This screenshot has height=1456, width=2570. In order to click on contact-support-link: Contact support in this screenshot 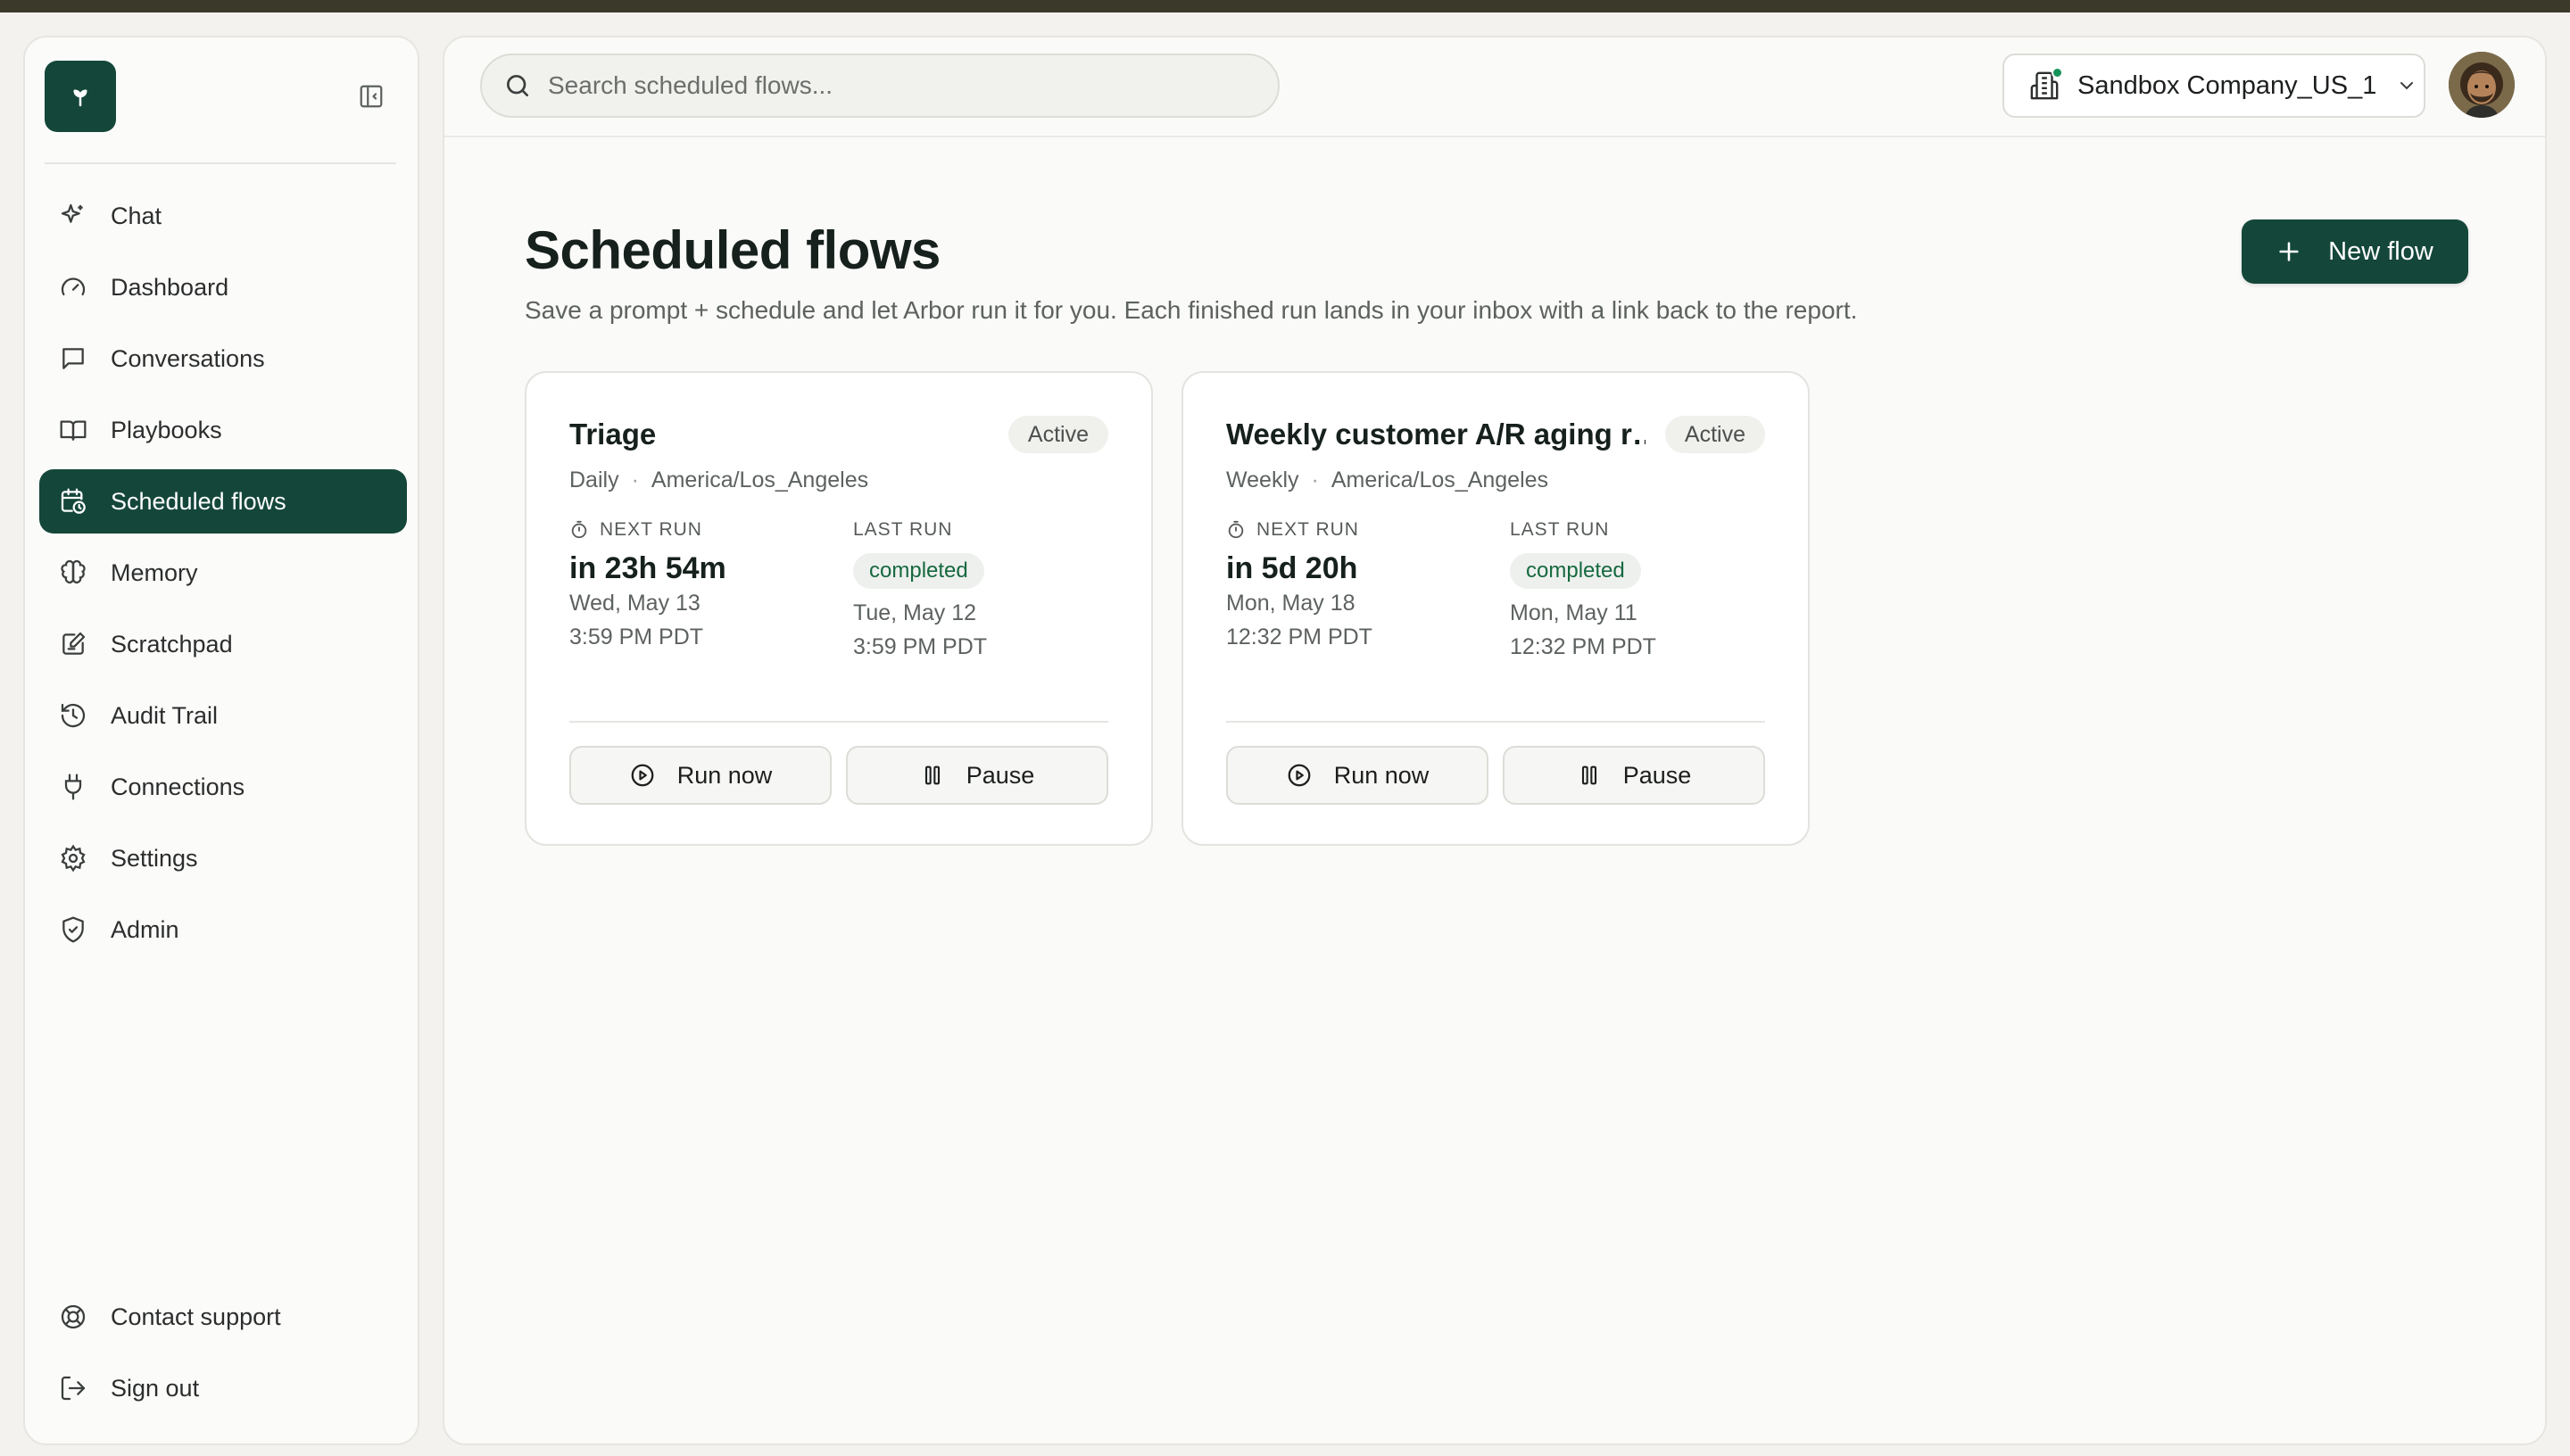, I will do `click(223, 1317)`.